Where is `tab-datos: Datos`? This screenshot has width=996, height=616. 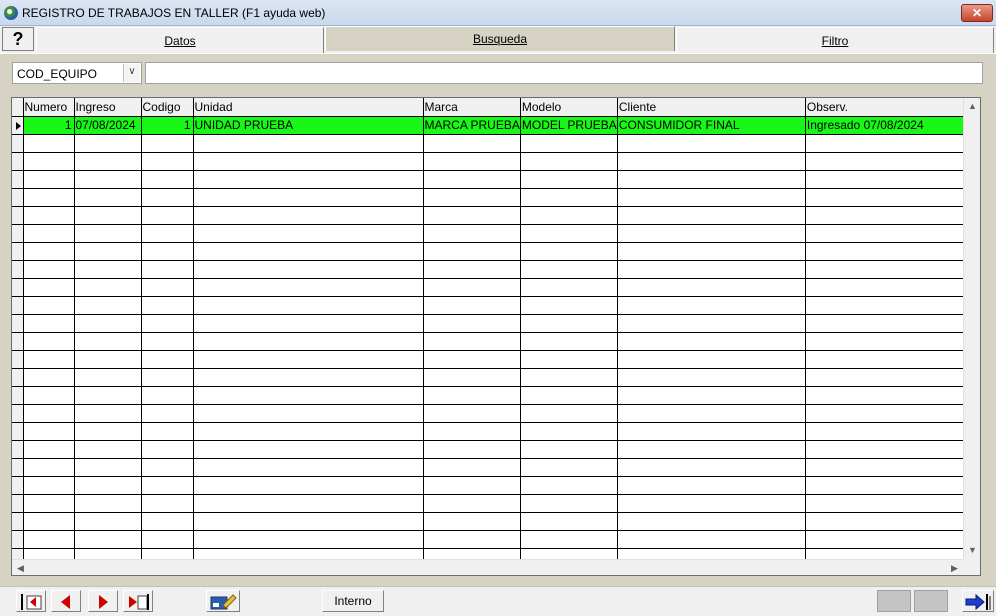
tab-datos: Datos is located at coordinates (180, 40).